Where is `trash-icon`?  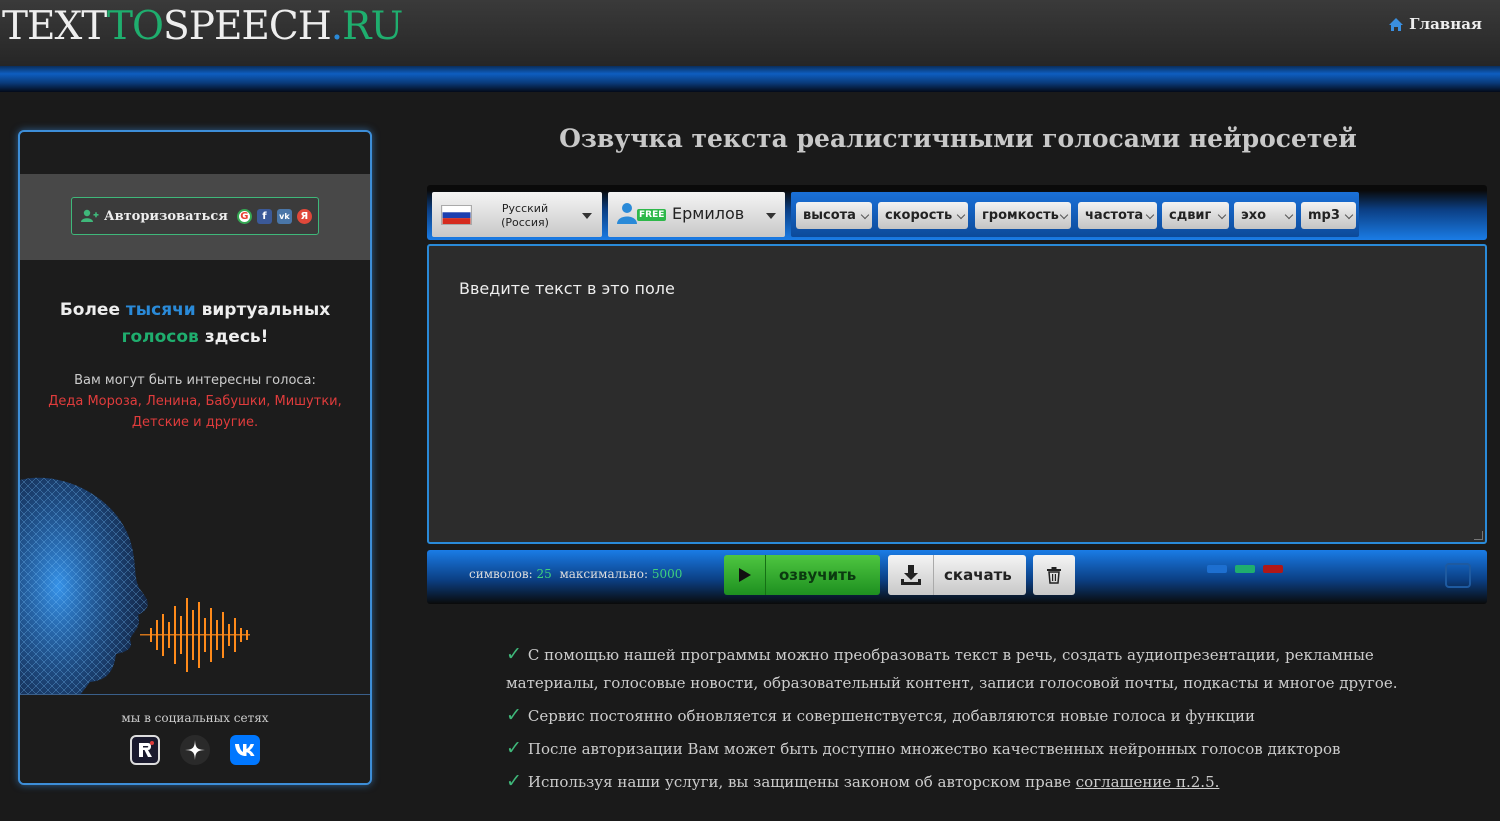 trash-icon is located at coordinates (1054, 575).